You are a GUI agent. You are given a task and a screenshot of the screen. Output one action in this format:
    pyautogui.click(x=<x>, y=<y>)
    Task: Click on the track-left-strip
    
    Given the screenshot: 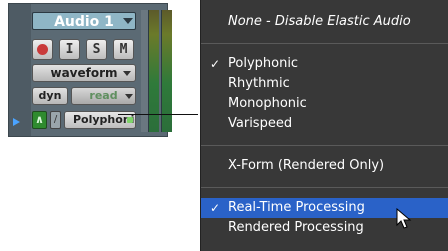 What is the action you would take?
    pyautogui.click(x=20, y=70)
    